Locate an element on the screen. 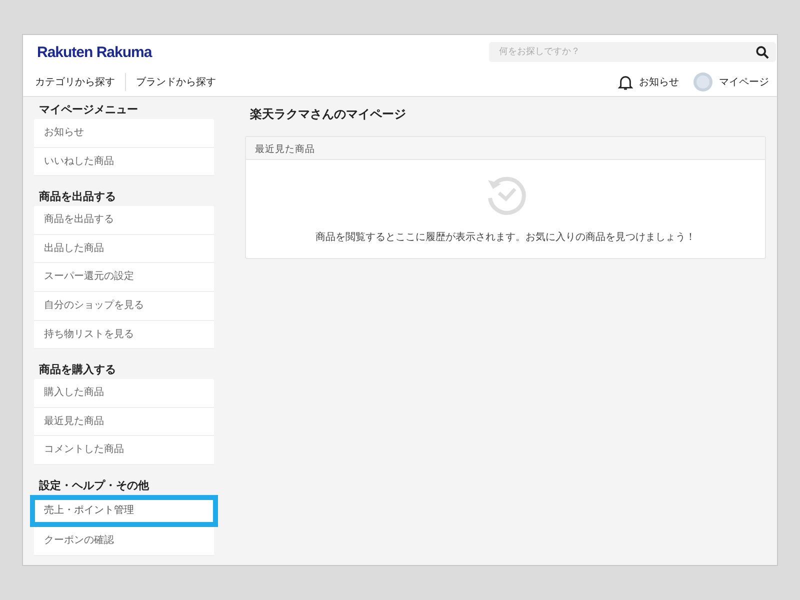  empty-message: 商品を閲覧するとここに履歴が表示されます。お気に入りの商品を見つけましょう！ is located at coordinates (506, 237).